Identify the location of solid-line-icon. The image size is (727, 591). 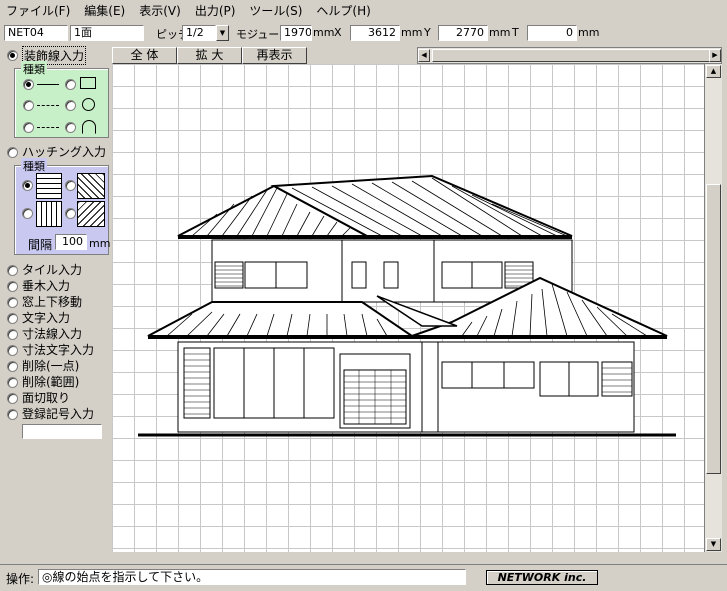
(48, 84).